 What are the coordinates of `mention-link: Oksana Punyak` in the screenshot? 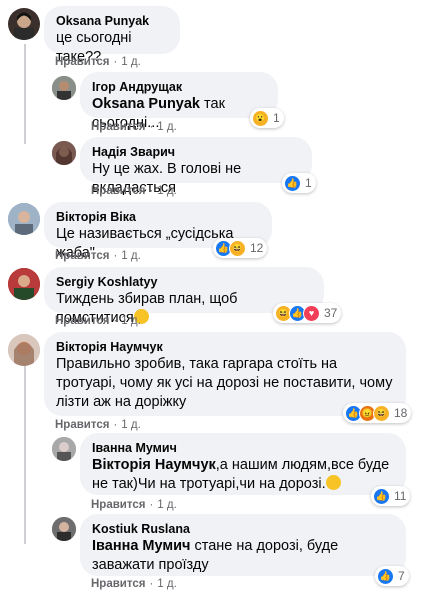 It's located at (146, 104).